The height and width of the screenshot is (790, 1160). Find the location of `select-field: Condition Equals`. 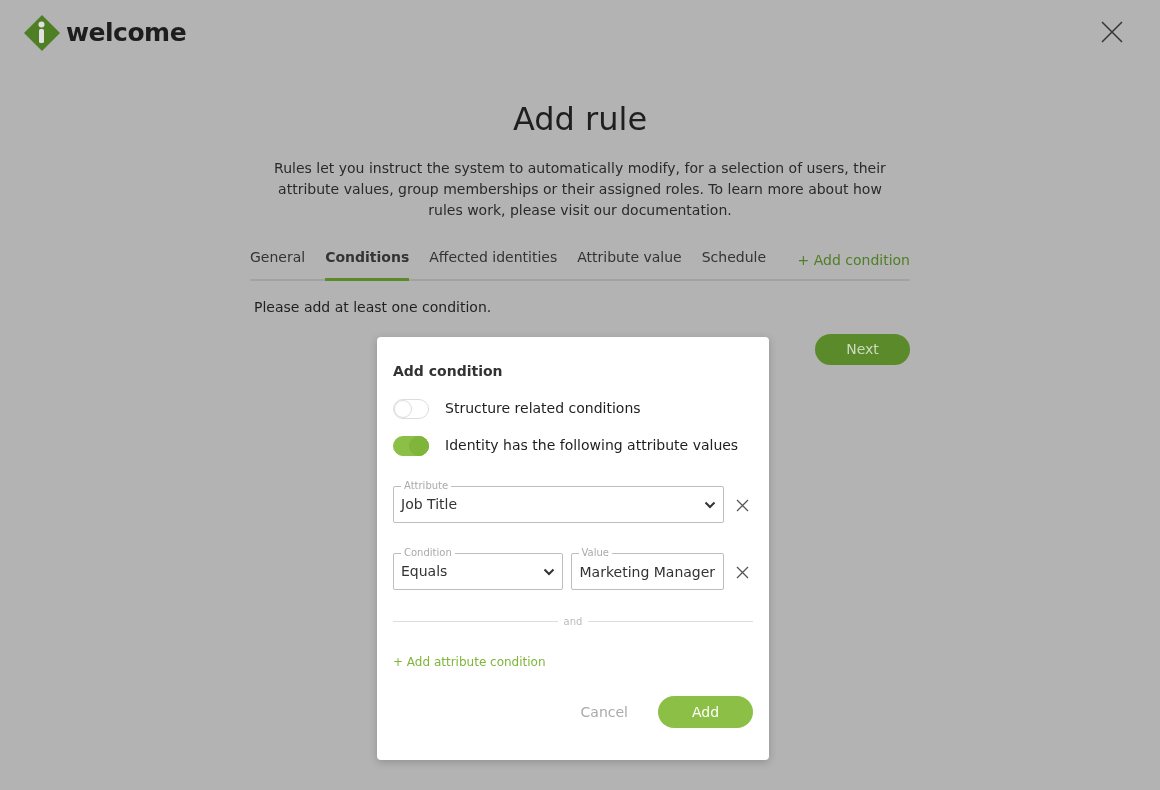

select-field: Condition Equals is located at coordinates (478, 568).